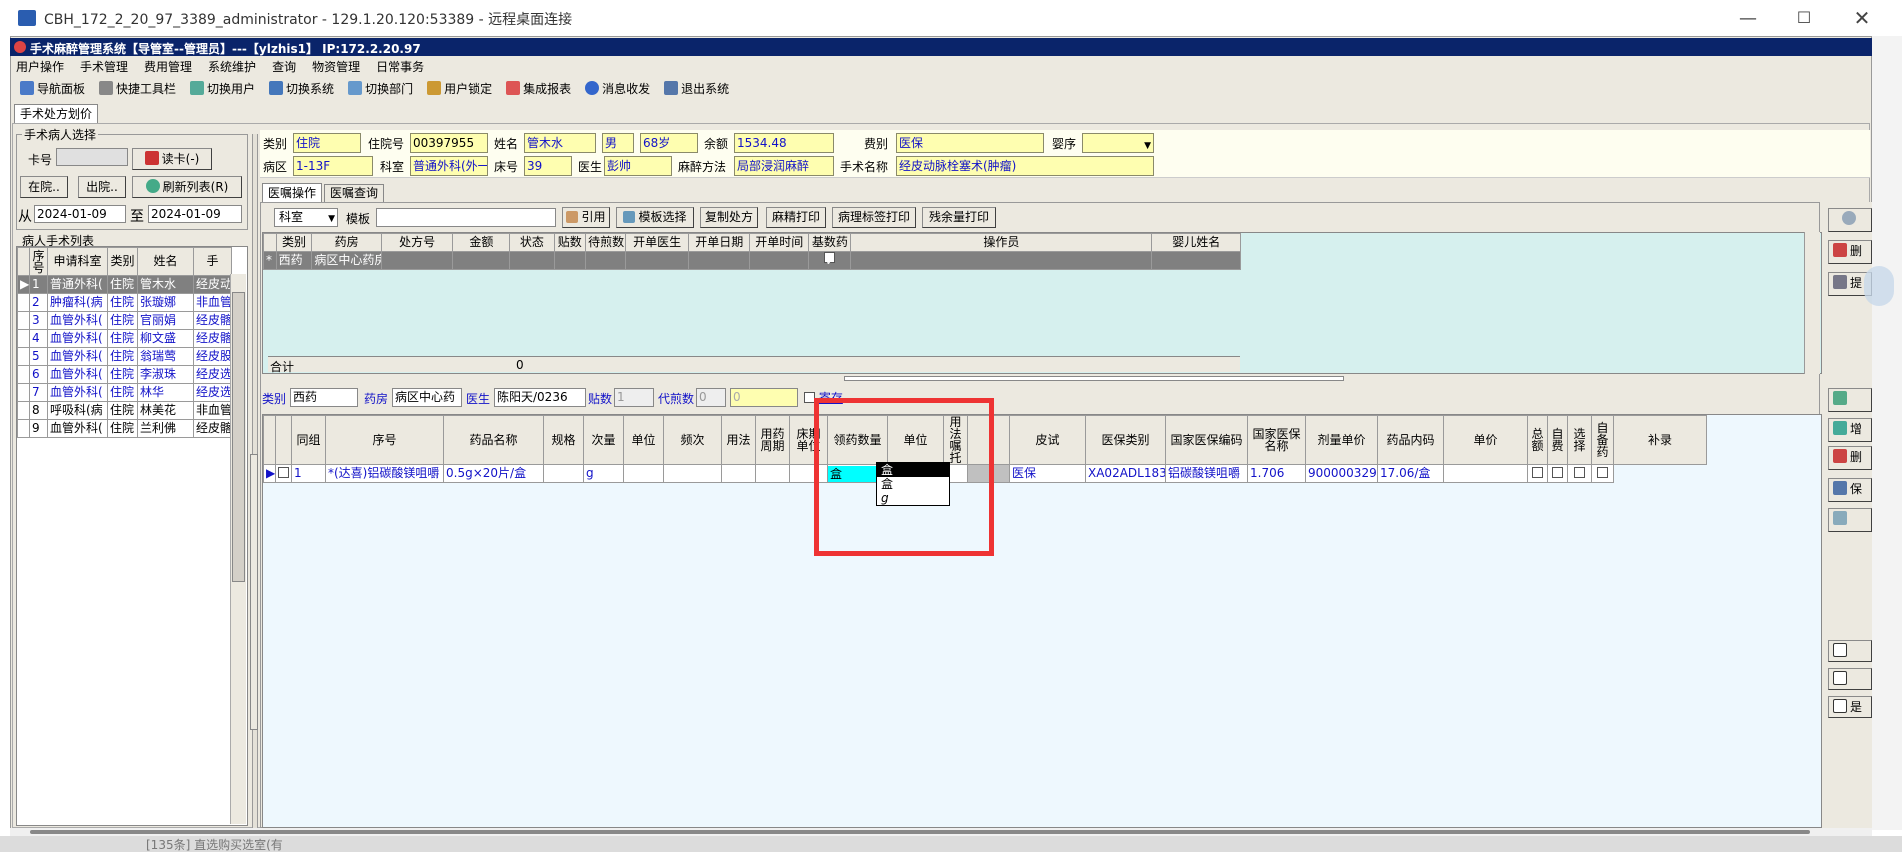  Describe the element at coordinates (655, 217) in the screenshot. I see `template-select-button: 模板选择` at that location.